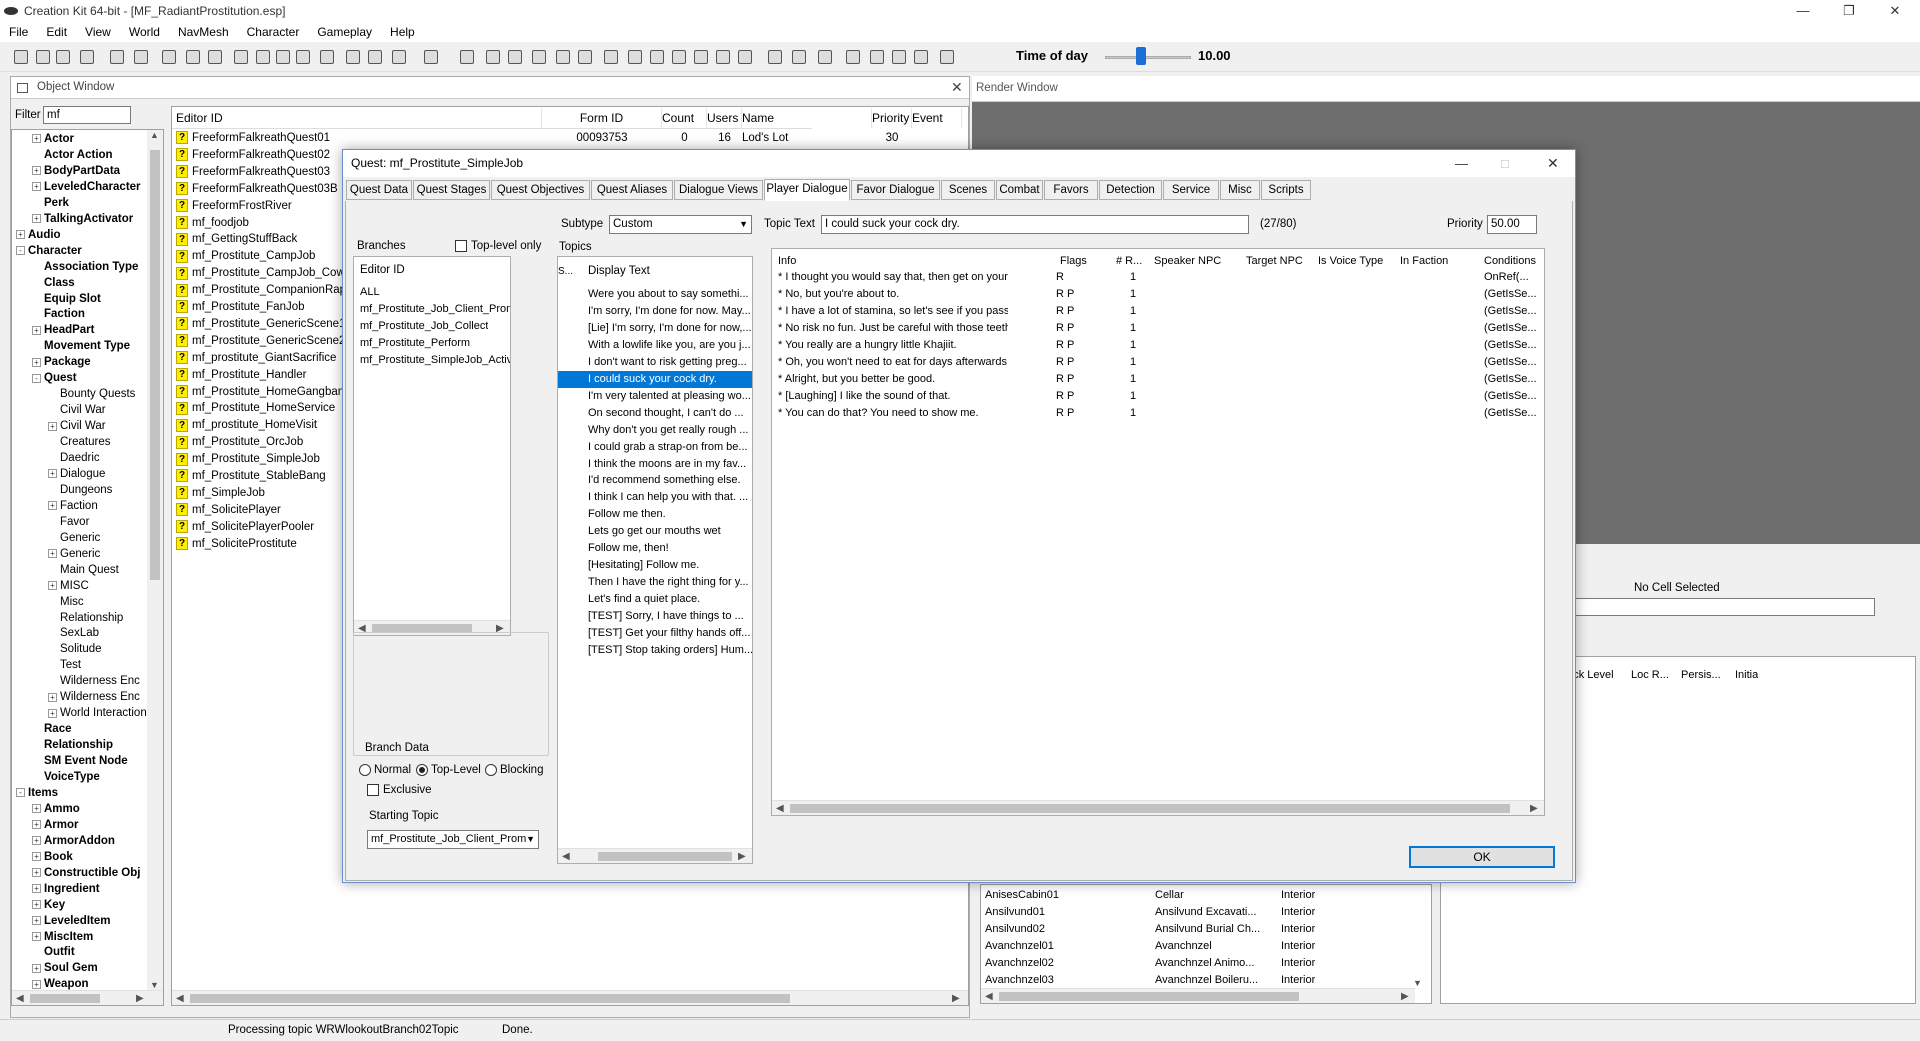  What do you see at coordinates (77, 410) in the screenshot?
I see `tree-node: Civil War` at bounding box center [77, 410].